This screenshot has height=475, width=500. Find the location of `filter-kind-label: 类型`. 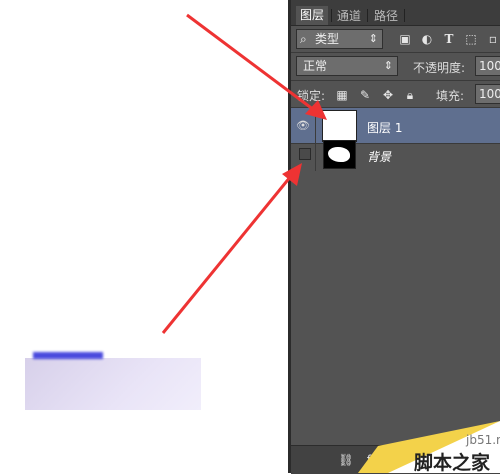

filter-kind-label: 类型 is located at coordinates (327, 39).